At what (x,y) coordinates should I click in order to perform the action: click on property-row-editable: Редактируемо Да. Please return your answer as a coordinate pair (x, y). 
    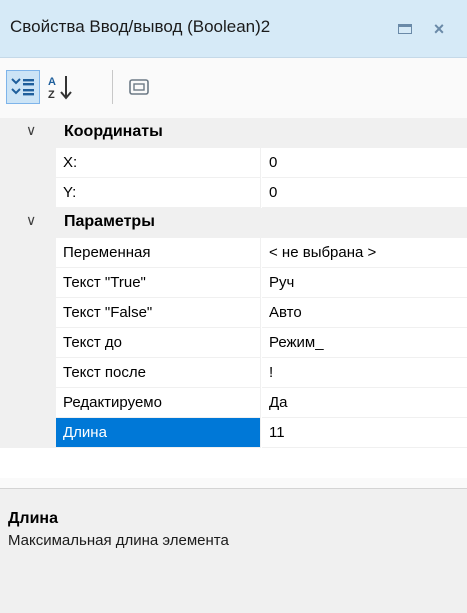
    Looking at the image, I should click on (233, 403).